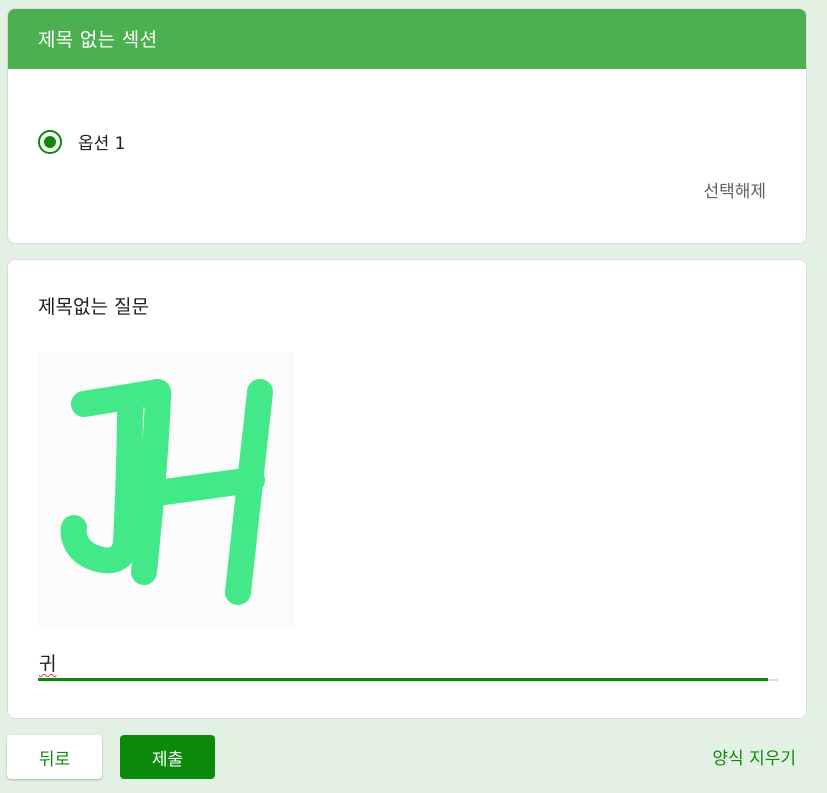  Describe the element at coordinates (54, 757) in the screenshot. I see `back-button: 뒤로` at that location.